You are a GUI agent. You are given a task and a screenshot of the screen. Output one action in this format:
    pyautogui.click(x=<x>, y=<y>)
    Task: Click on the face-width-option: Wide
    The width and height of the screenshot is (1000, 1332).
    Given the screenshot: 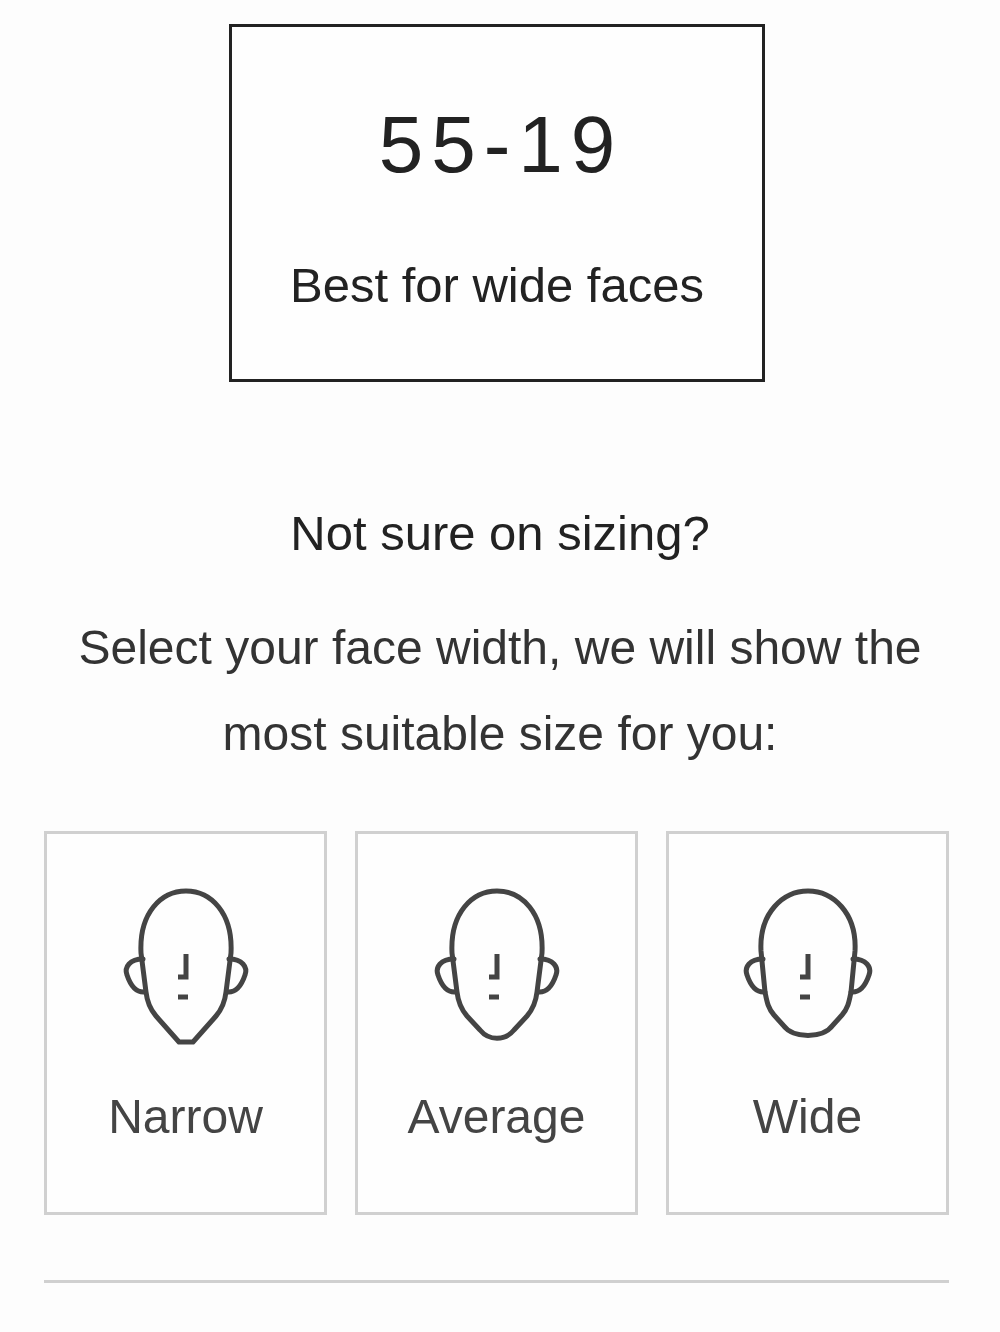 What is the action you would take?
    pyautogui.click(x=807, y=1023)
    